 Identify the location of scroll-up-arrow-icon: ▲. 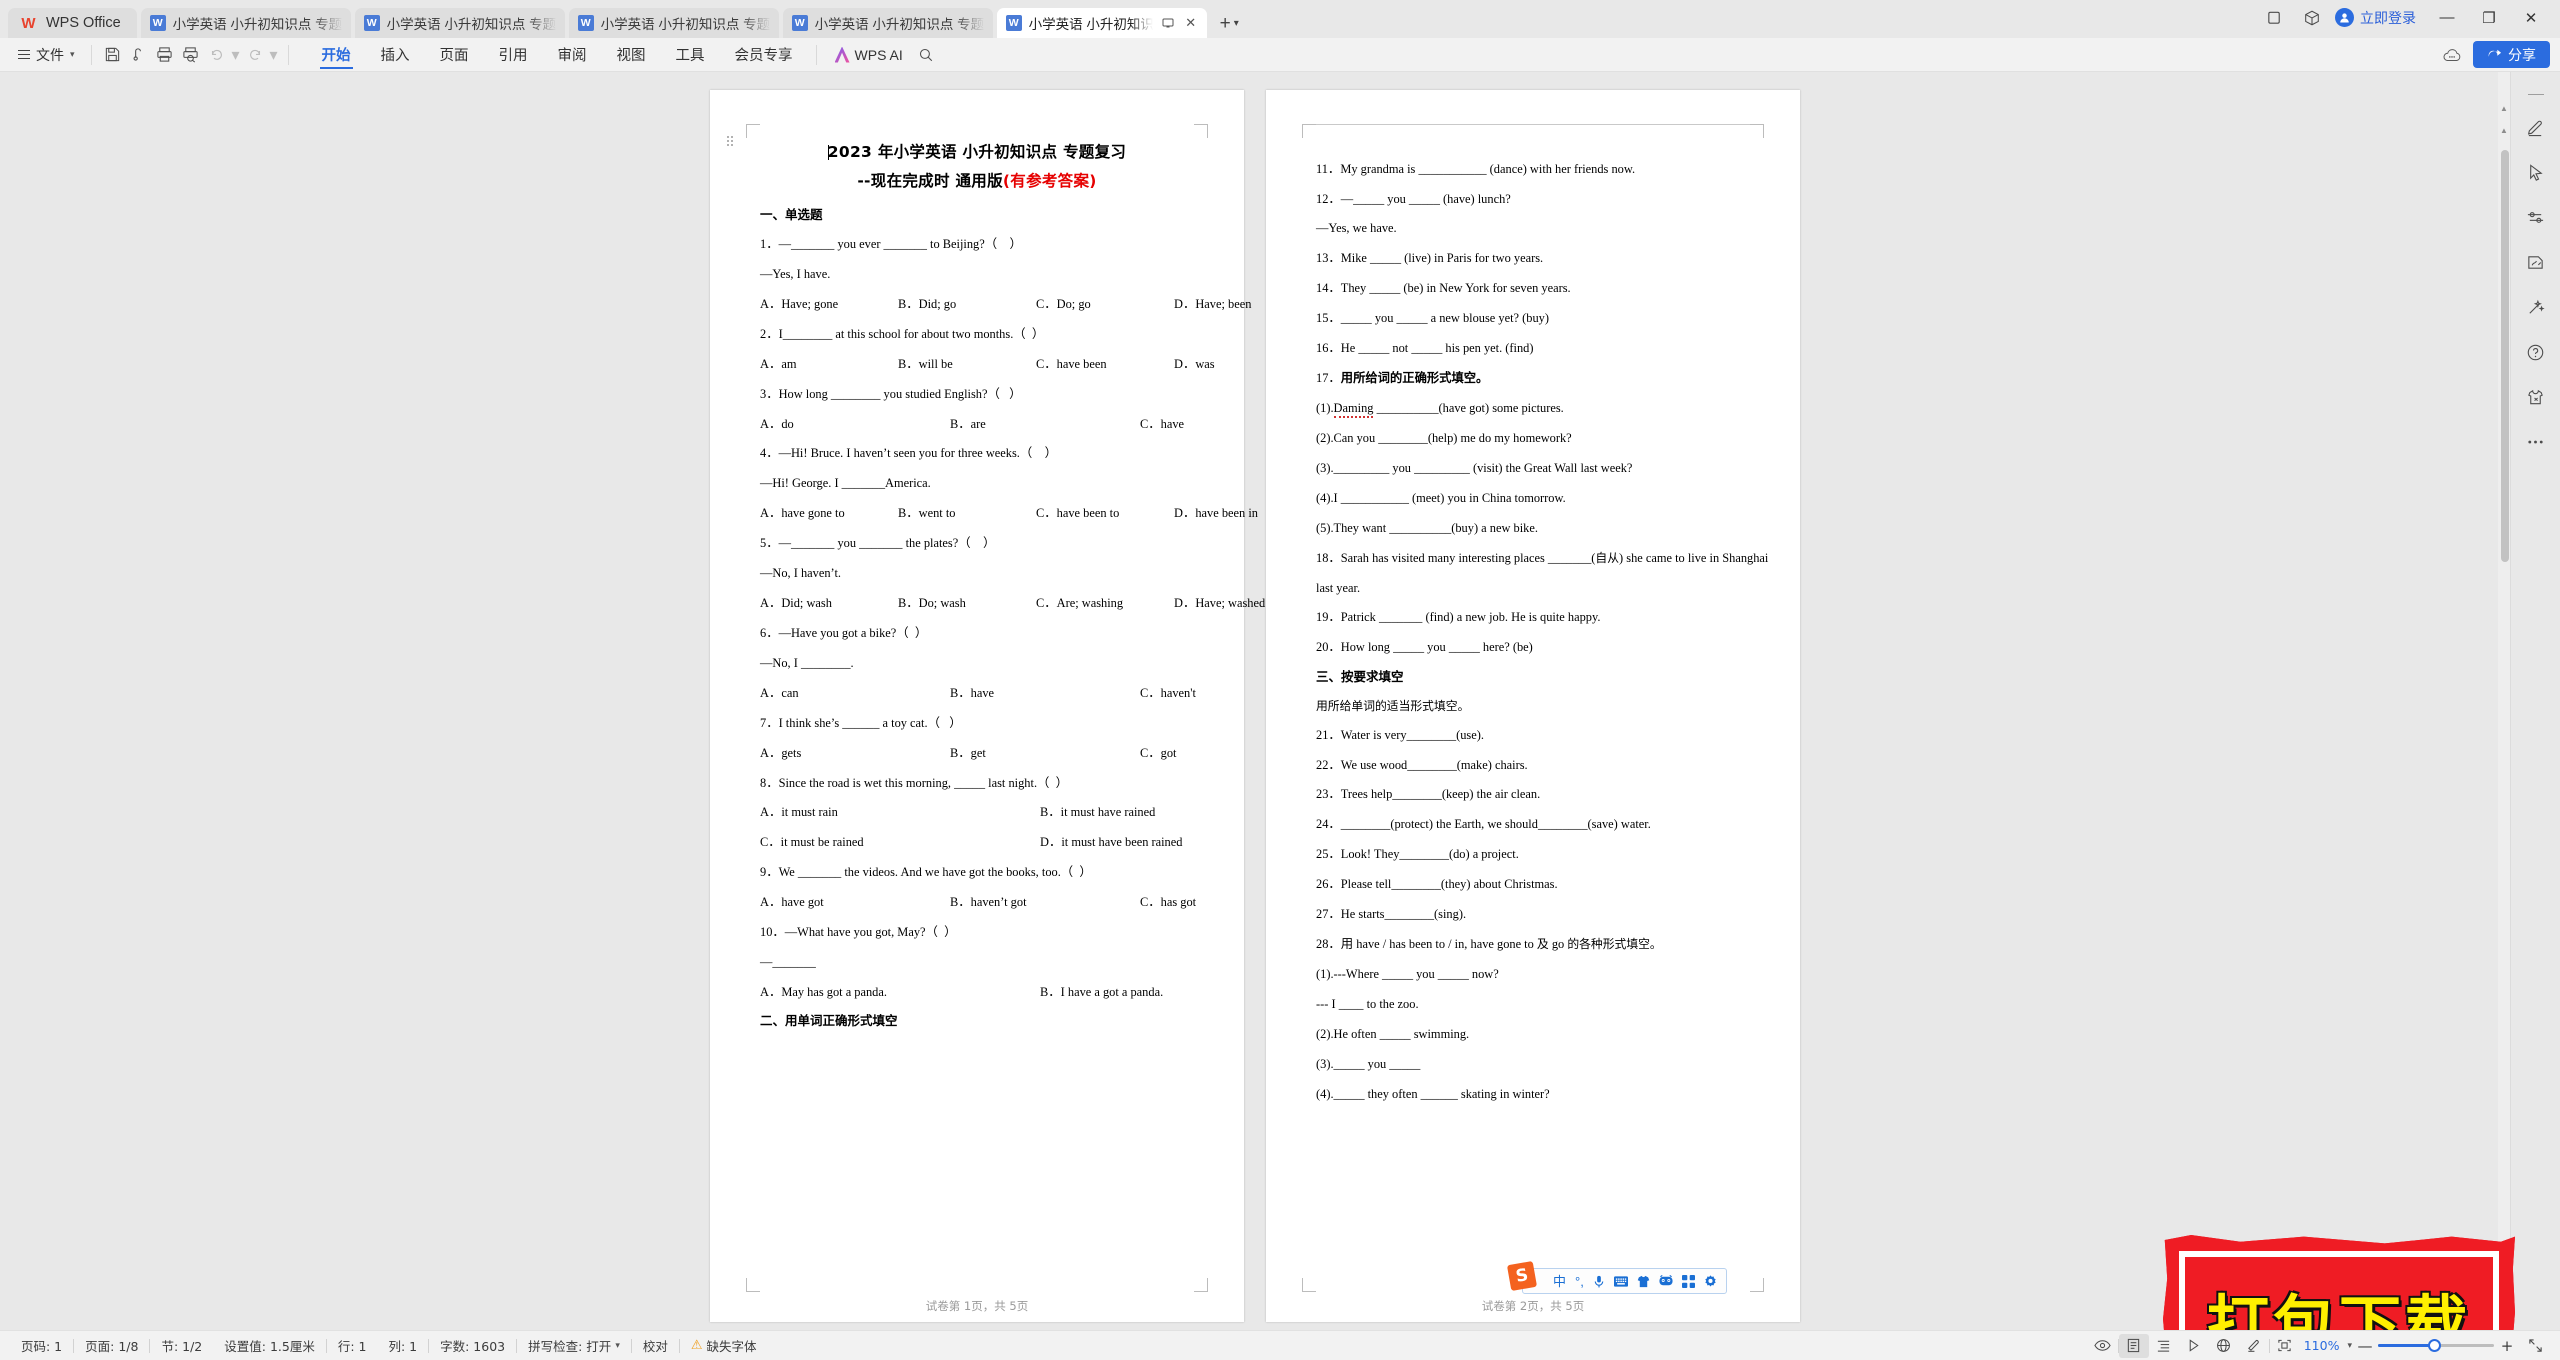
(2504, 108).